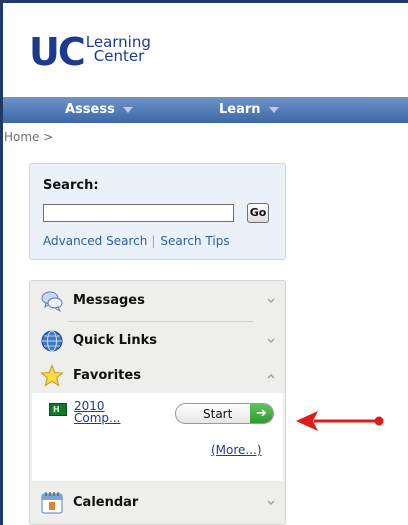 This screenshot has width=408, height=525. What do you see at coordinates (236, 450) in the screenshot?
I see `more-favorites-link: (More...)` at bounding box center [236, 450].